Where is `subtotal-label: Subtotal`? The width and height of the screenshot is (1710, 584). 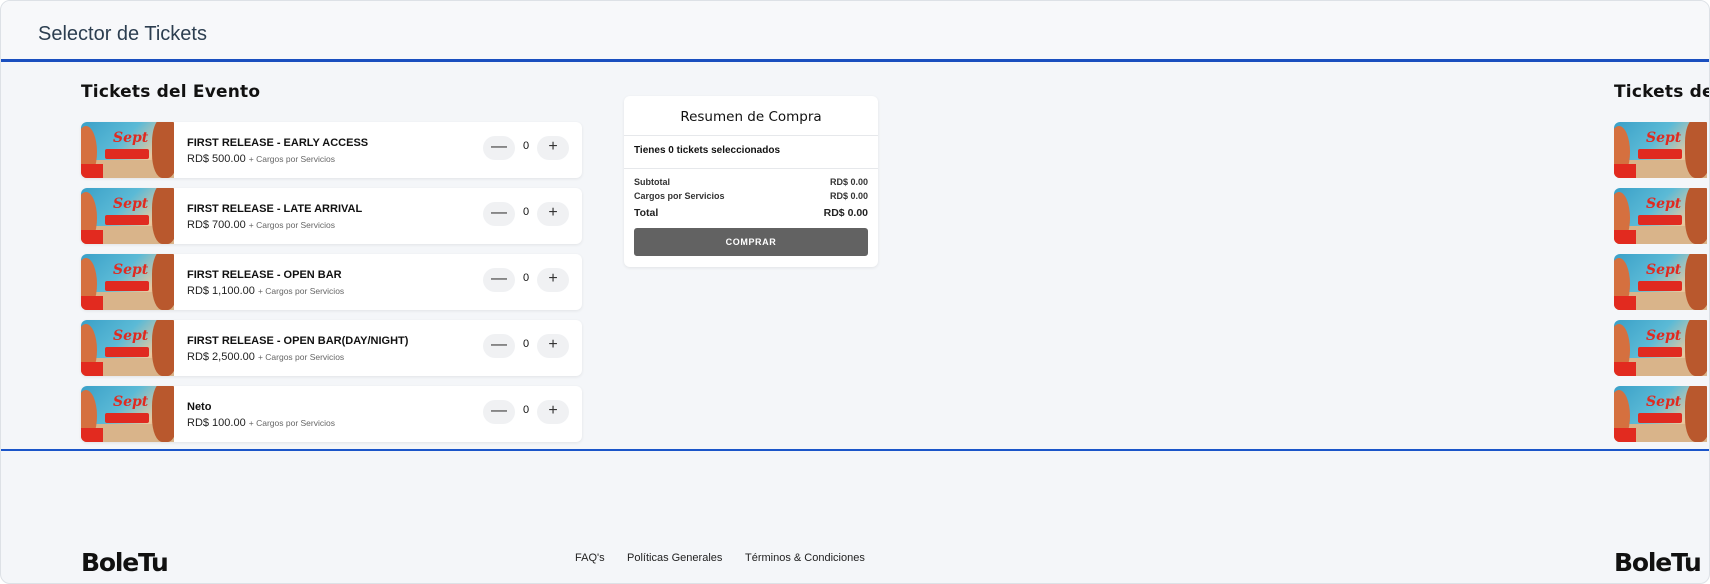
subtotal-label: Subtotal is located at coordinates (652, 182).